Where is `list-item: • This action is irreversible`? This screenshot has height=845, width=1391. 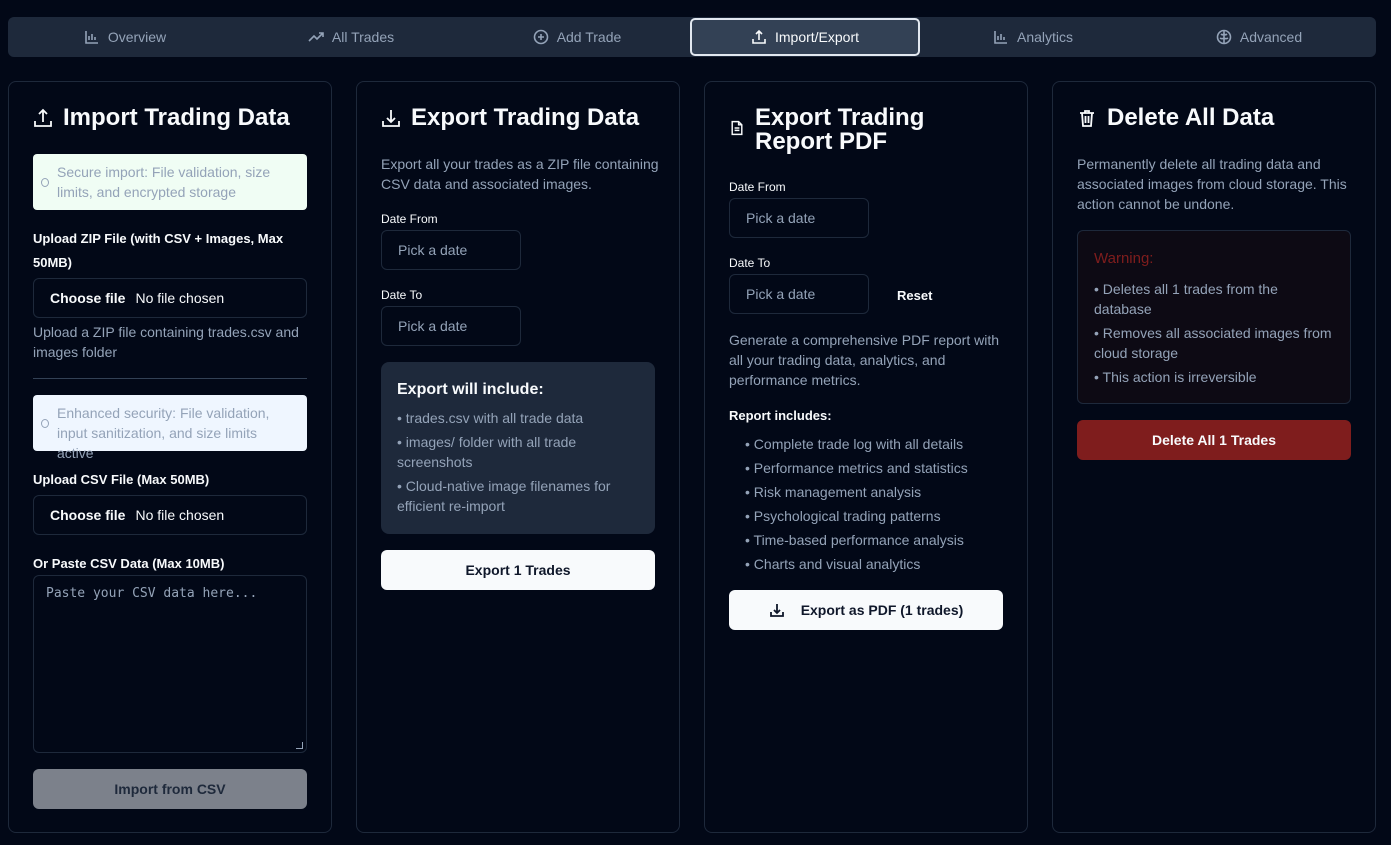
list-item: • This action is irreversible is located at coordinates (1175, 377).